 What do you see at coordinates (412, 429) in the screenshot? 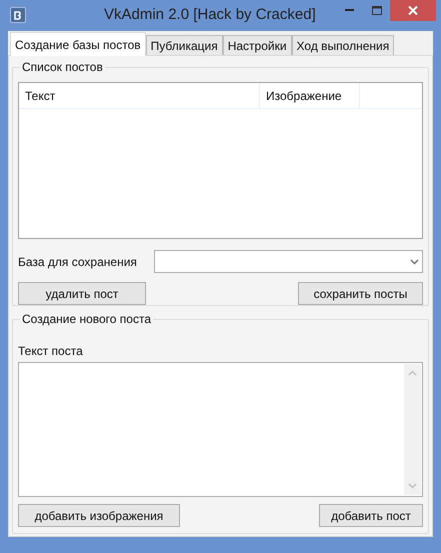
I see `scrollbar` at bounding box center [412, 429].